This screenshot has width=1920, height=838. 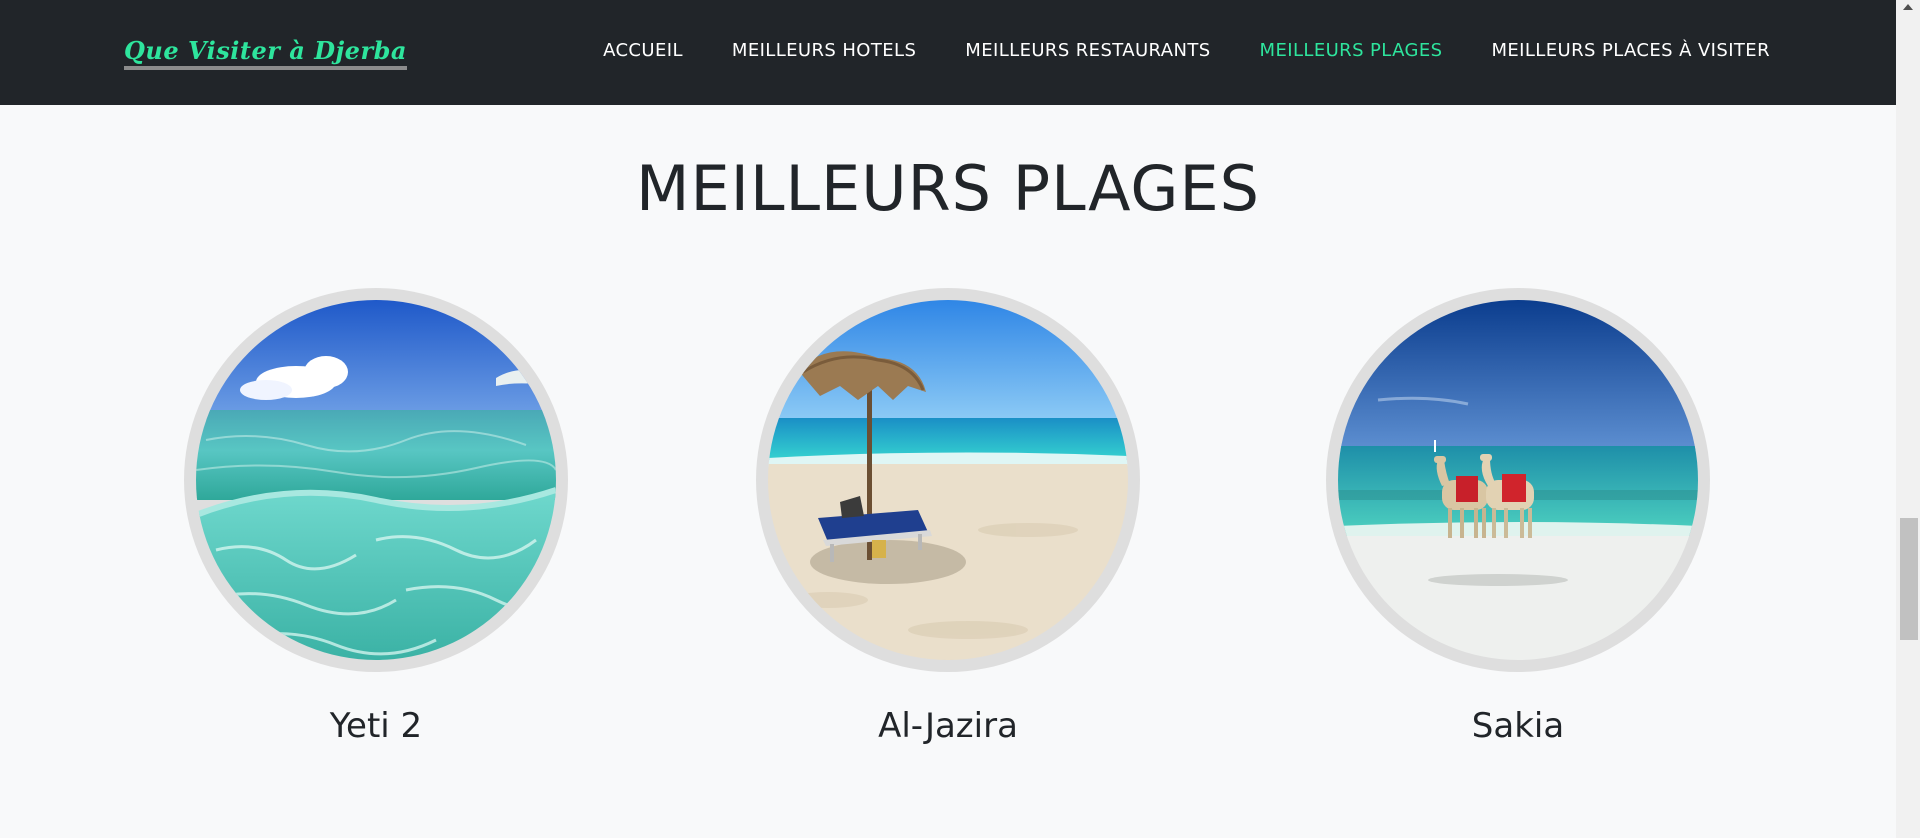 What do you see at coordinates (1087, 50) in the screenshot?
I see `nav-link-restaurants: MEILLEURS RESTAURANTS` at bounding box center [1087, 50].